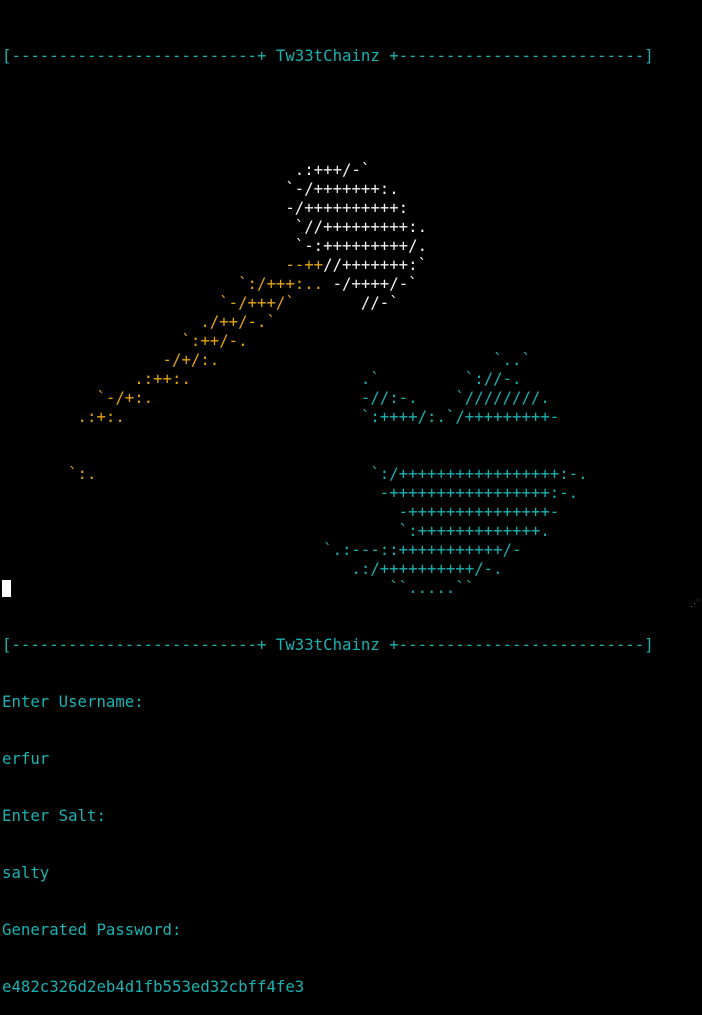  Describe the element at coordinates (181, 302) in the screenshot. I see `ascii-art-trail: `-/+++/`` at that location.